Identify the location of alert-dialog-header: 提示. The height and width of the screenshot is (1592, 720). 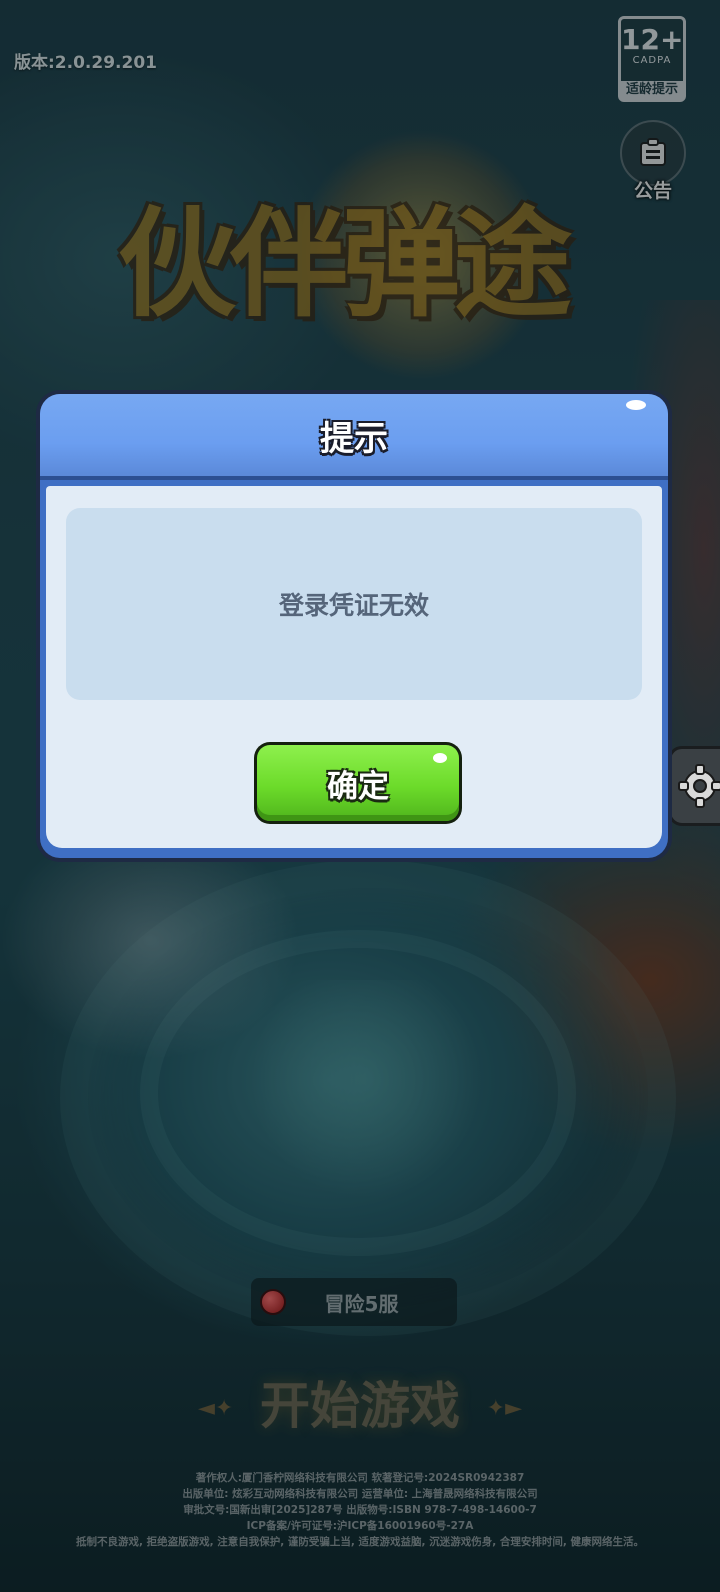
(354, 437).